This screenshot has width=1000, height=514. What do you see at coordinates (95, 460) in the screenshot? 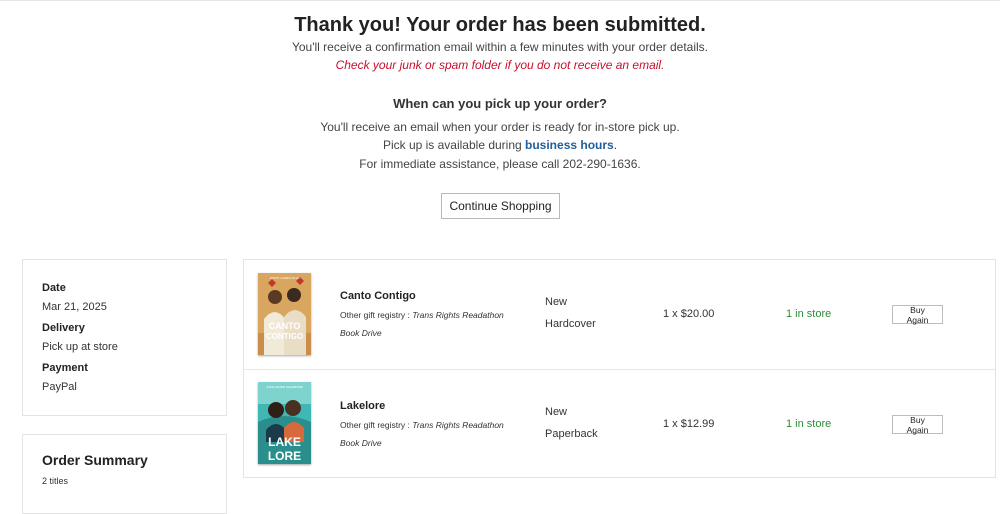
I see `order-summary-title: Order Summary` at bounding box center [95, 460].